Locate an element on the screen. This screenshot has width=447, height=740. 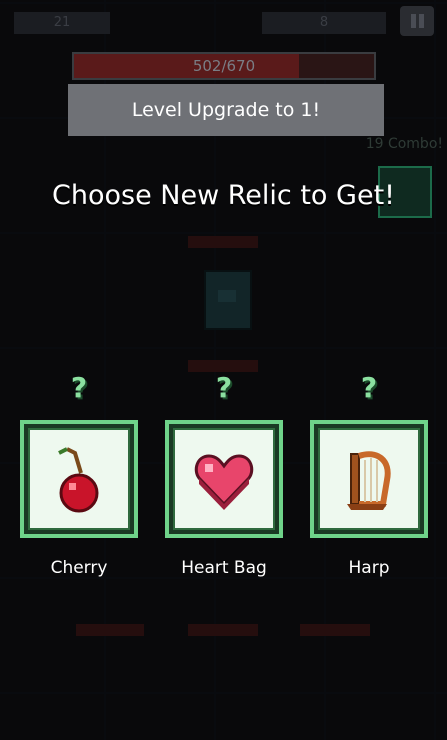
relic-name: Harp is located at coordinates (369, 568).